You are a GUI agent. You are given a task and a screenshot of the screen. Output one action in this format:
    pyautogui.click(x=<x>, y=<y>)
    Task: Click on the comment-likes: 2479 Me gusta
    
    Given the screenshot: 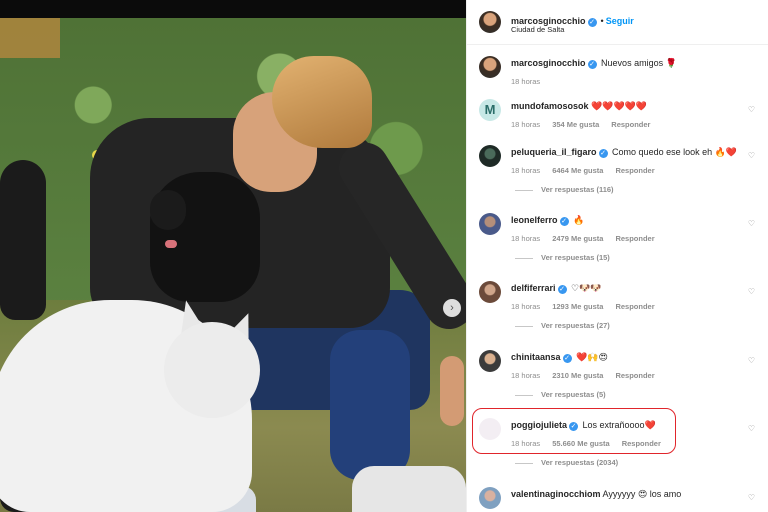 What is the action you would take?
    pyautogui.click(x=577, y=238)
    